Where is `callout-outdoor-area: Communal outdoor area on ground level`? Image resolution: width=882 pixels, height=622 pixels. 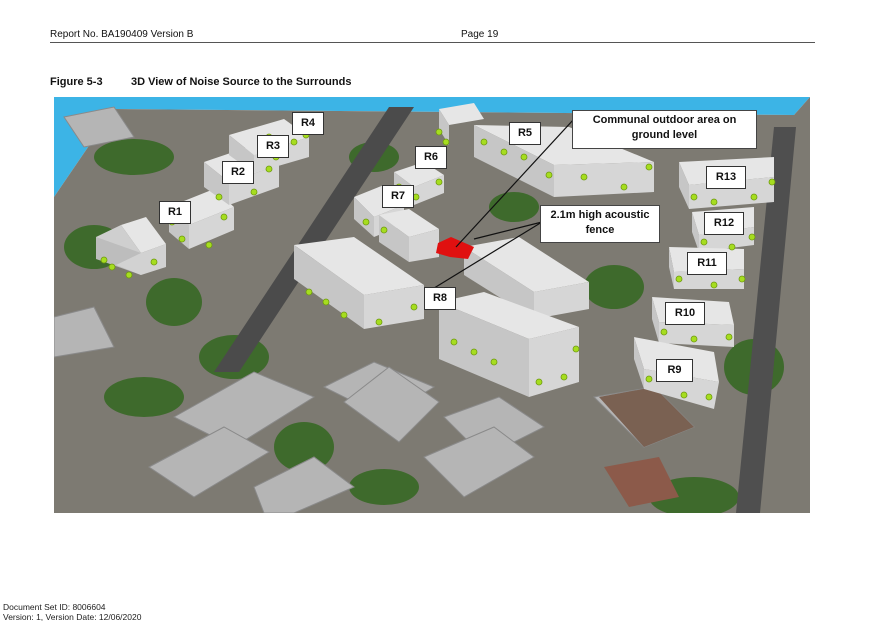
callout-outdoor-area: Communal outdoor area on ground level is located at coordinates (664, 129).